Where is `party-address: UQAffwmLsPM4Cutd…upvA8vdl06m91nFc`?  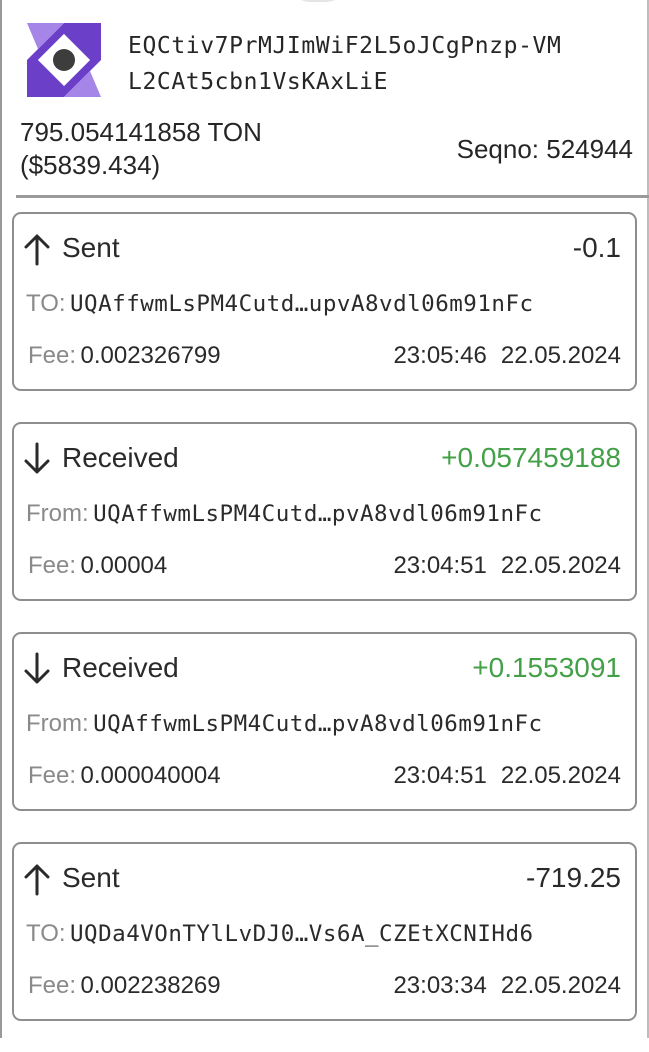 party-address: UQAffwmLsPM4Cutd…upvA8vdl06m91nFc is located at coordinates (302, 304).